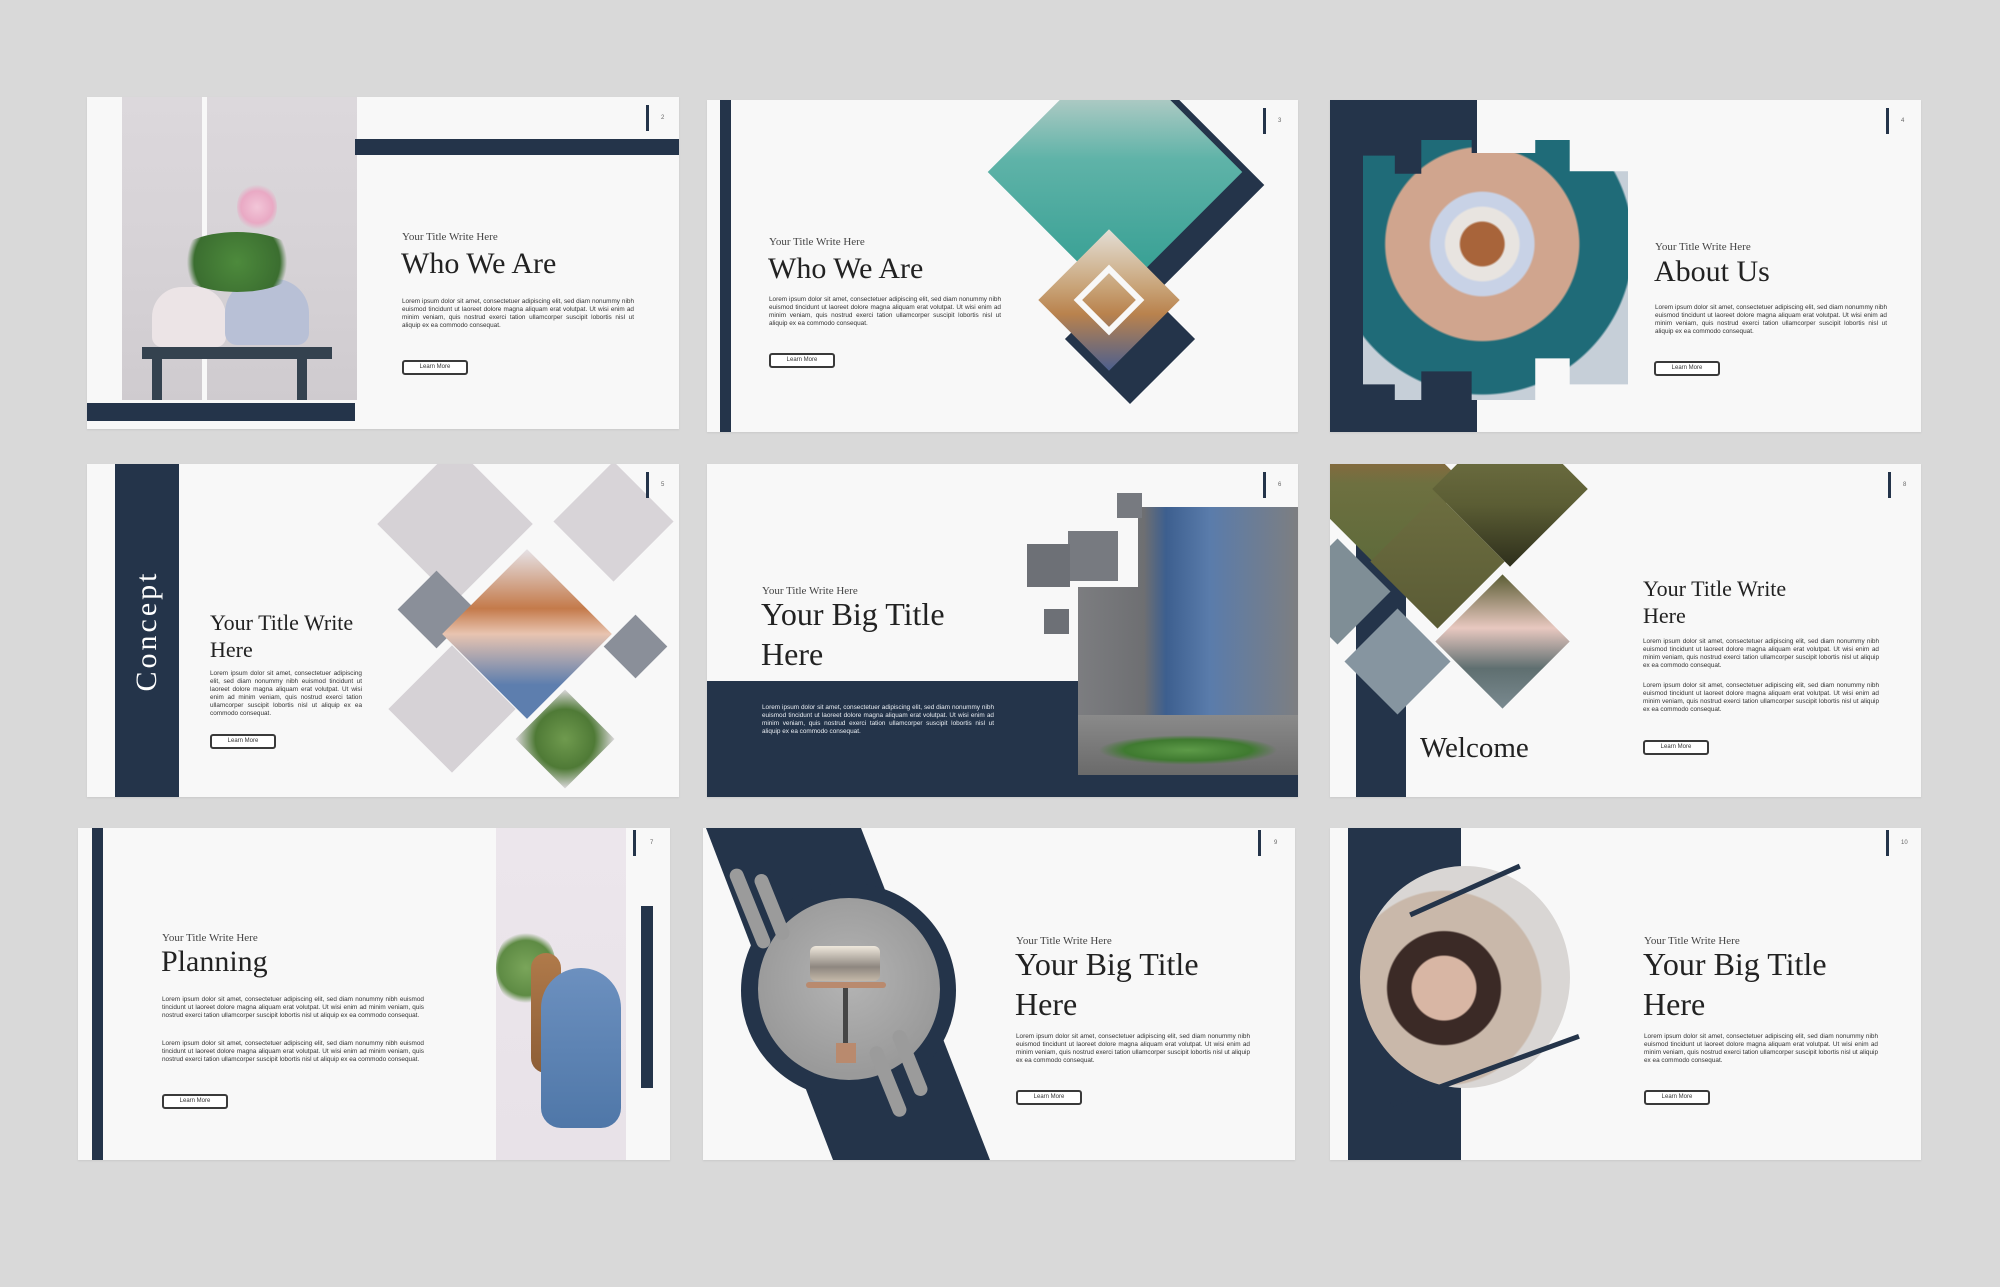  What do you see at coordinates (517, 147) in the screenshot?
I see `accent-bar-top` at bounding box center [517, 147].